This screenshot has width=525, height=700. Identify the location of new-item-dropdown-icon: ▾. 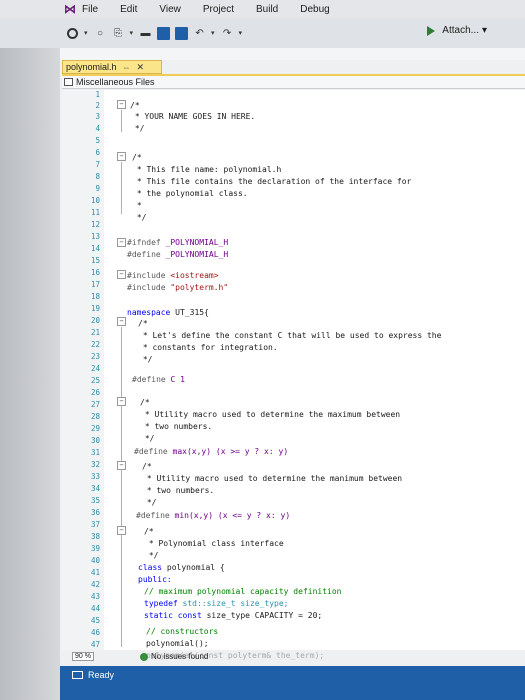
(132, 33).